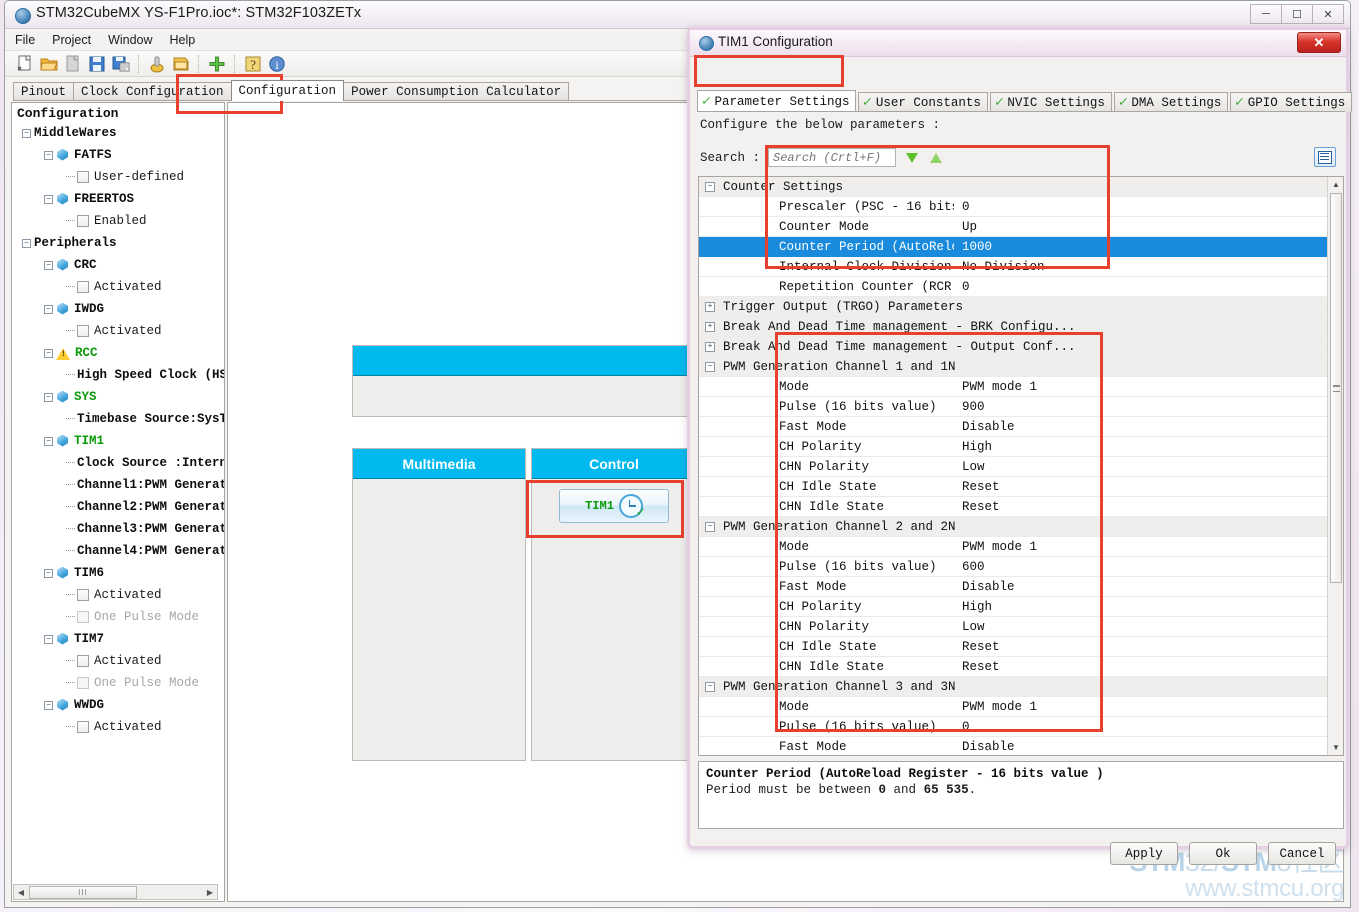 Image resolution: width=1359 pixels, height=912 pixels. What do you see at coordinates (1013, 367) in the screenshot?
I see `parameter-group-row: − PWM Generation Channel 1 and 1N` at bounding box center [1013, 367].